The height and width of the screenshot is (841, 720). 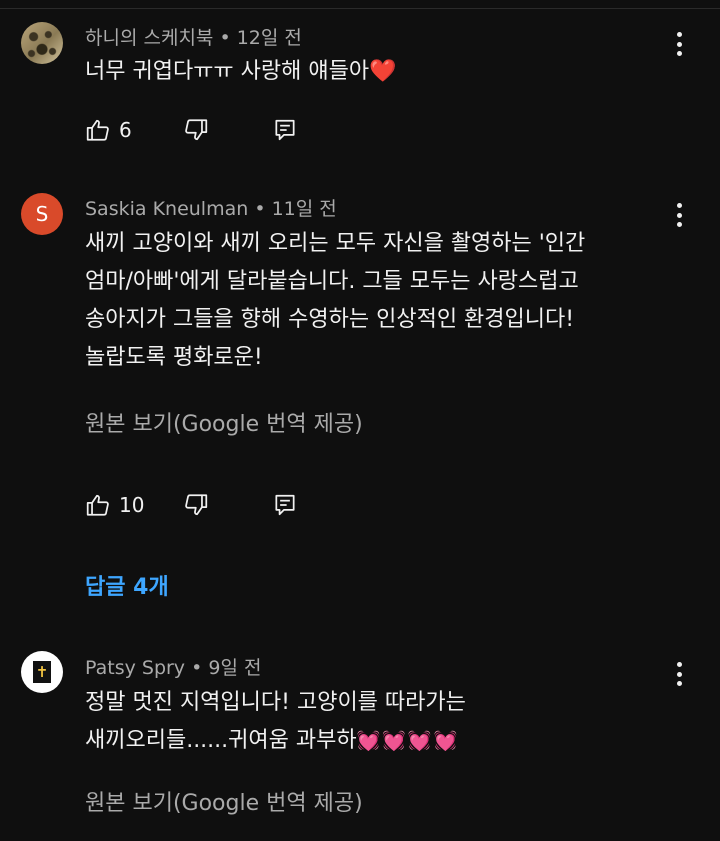 I want to click on avatar: ✝, so click(x=42, y=672).